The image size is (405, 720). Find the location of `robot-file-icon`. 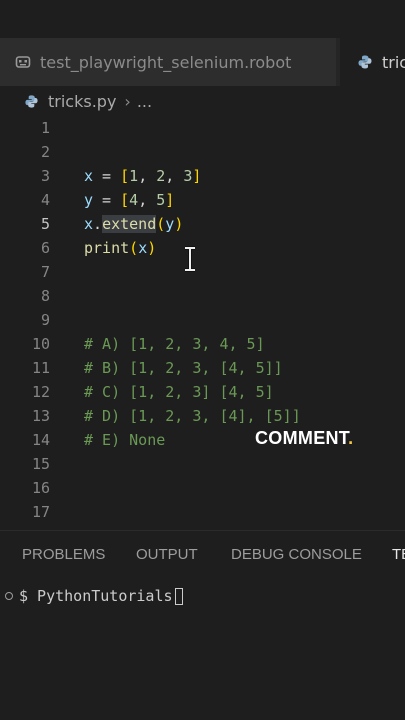

robot-file-icon is located at coordinates (23, 62).